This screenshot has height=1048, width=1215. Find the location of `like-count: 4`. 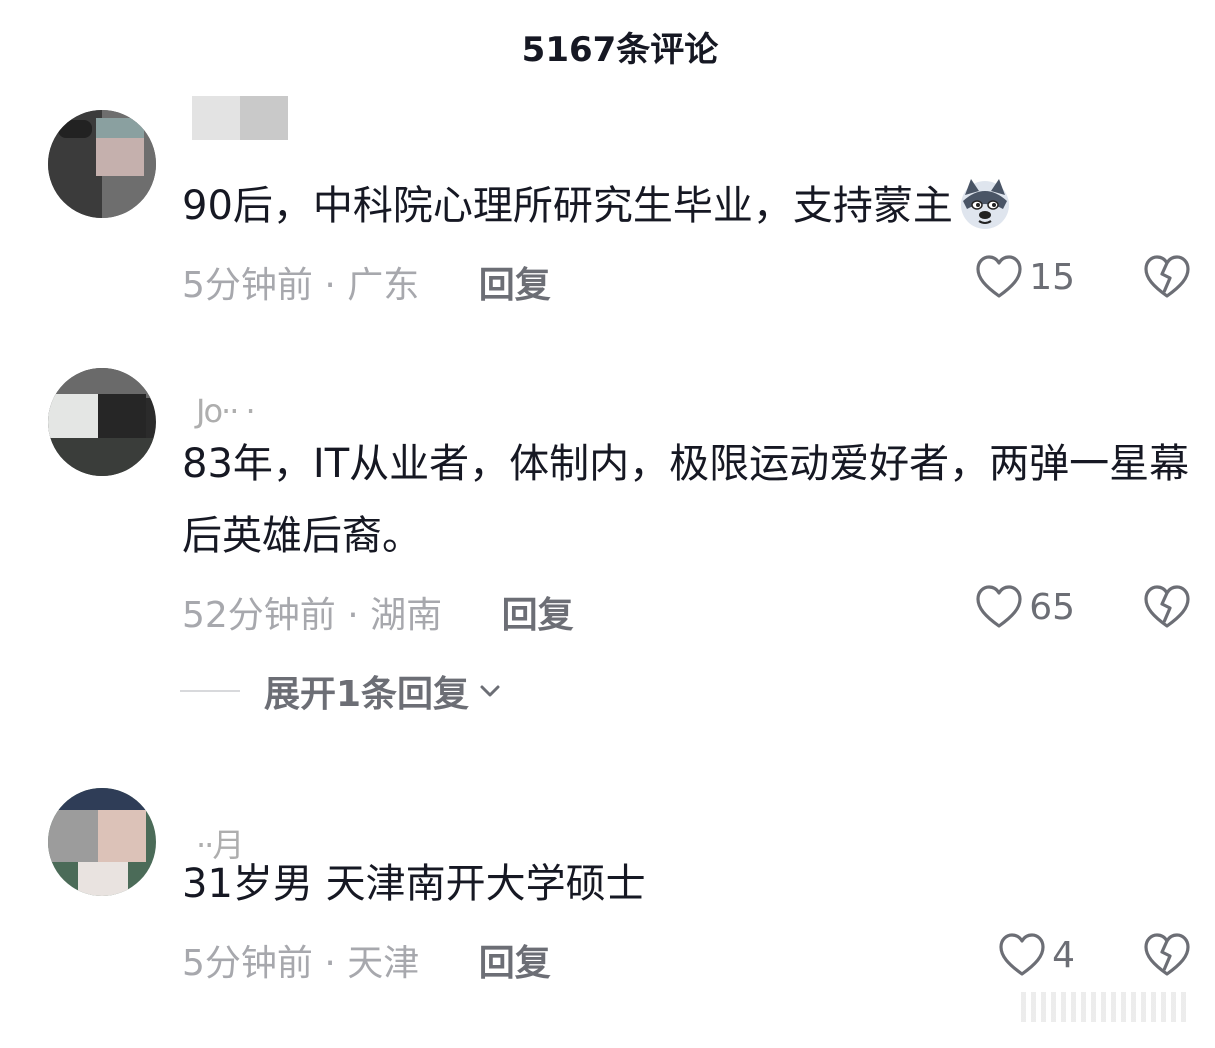

like-count: 4 is located at coordinates (1063, 955).